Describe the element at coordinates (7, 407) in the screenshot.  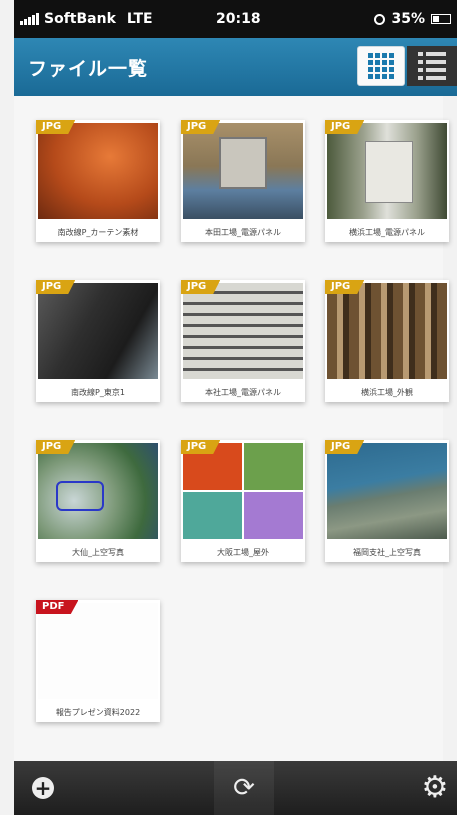
I see `device-frame-left` at that location.